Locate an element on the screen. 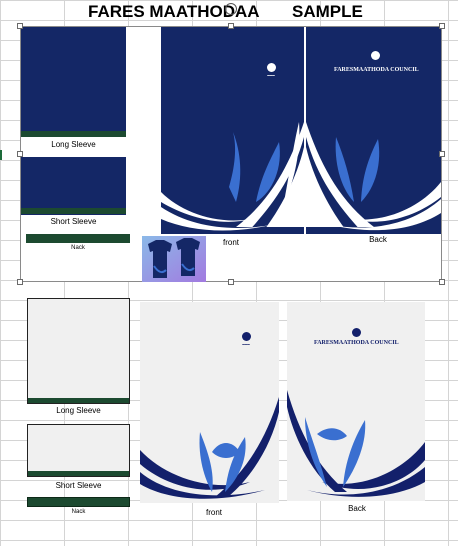 The width and height of the screenshot is (458, 546). bottom-back-council-name: FARESMAATHODA COUNCIL is located at coordinates (356, 343).